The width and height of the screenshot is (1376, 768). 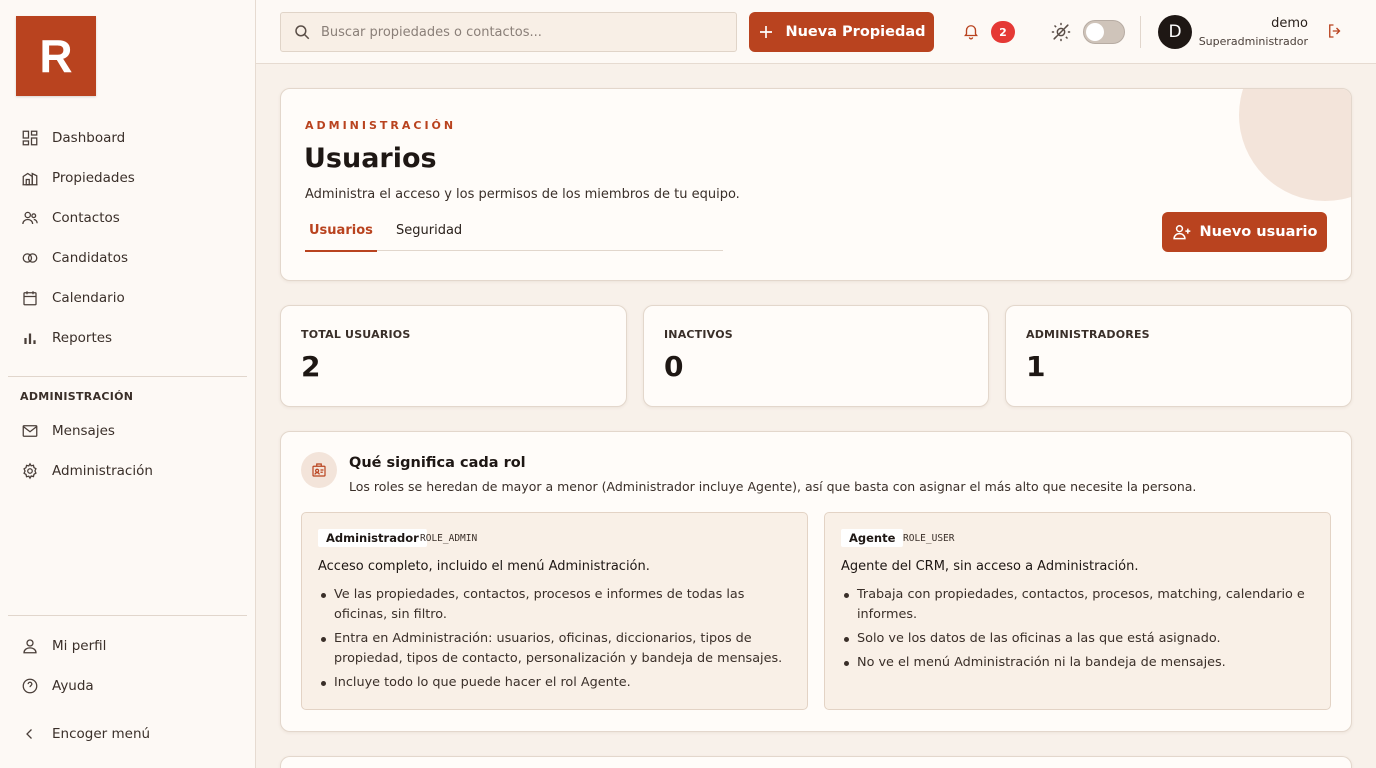 What do you see at coordinates (302, 32) in the screenshot?
I see `search-icon` at bounding box center [302, 32].